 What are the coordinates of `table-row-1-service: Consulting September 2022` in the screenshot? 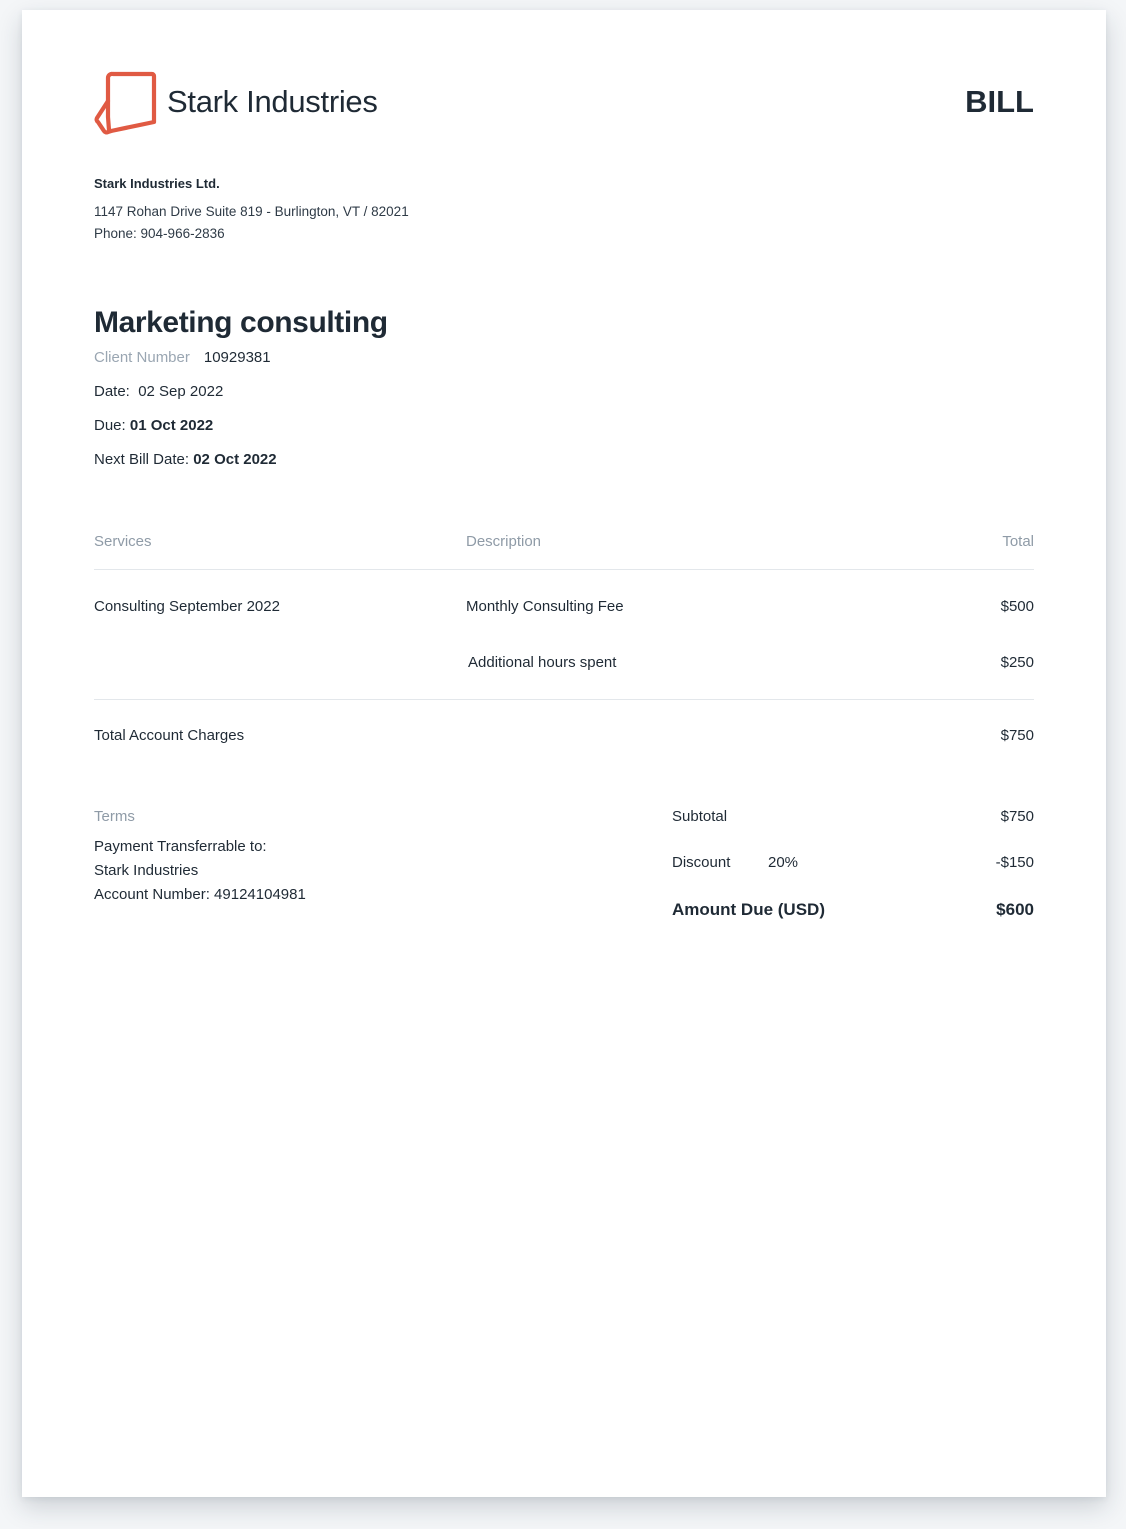 It's located at (187, 606).